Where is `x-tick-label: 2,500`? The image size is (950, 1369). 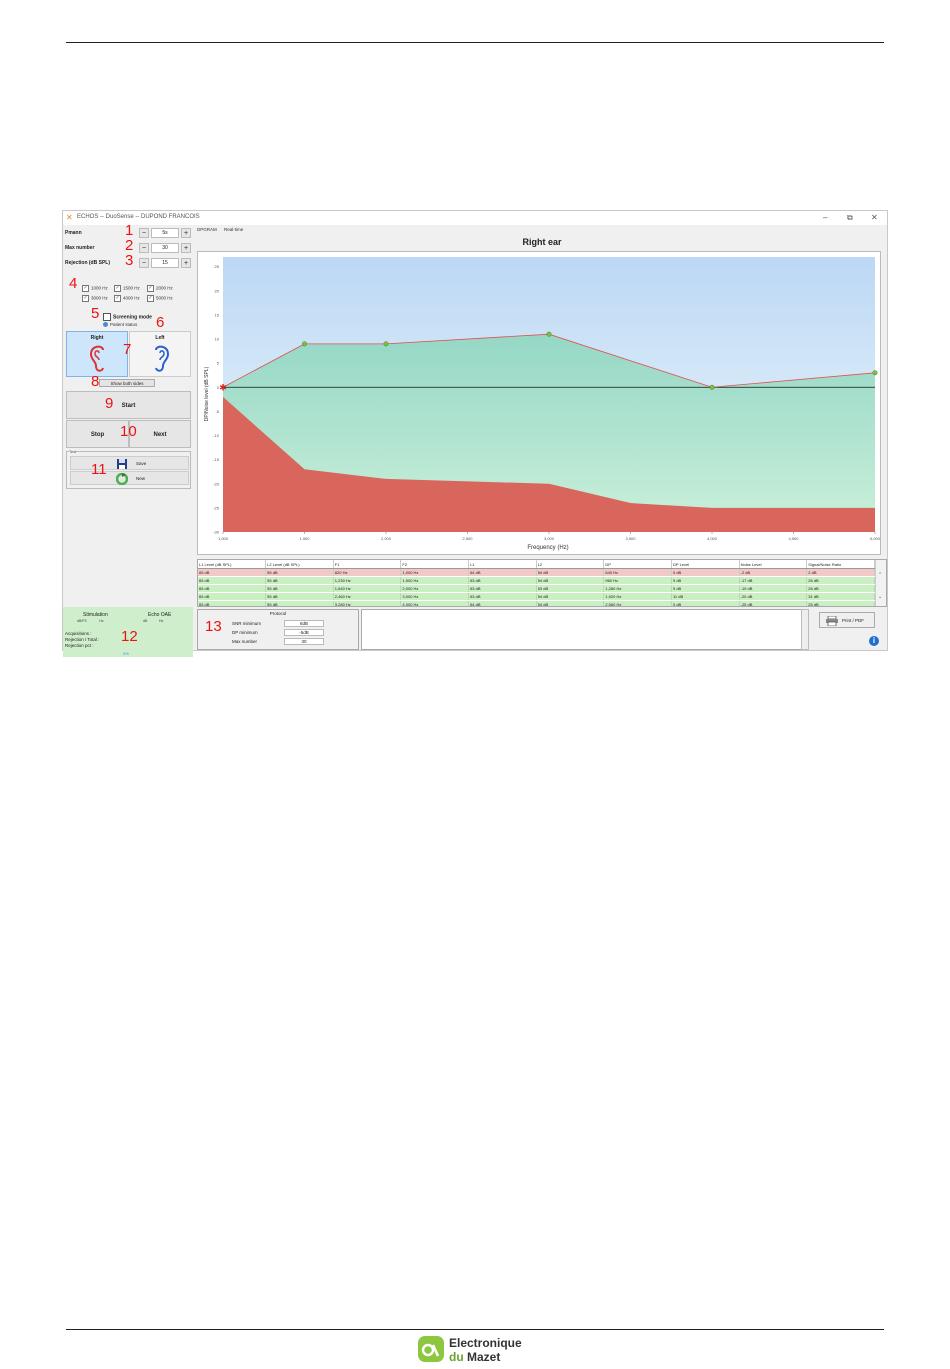 x-tick-label: 2,500 is located at coordinates (467, 538).